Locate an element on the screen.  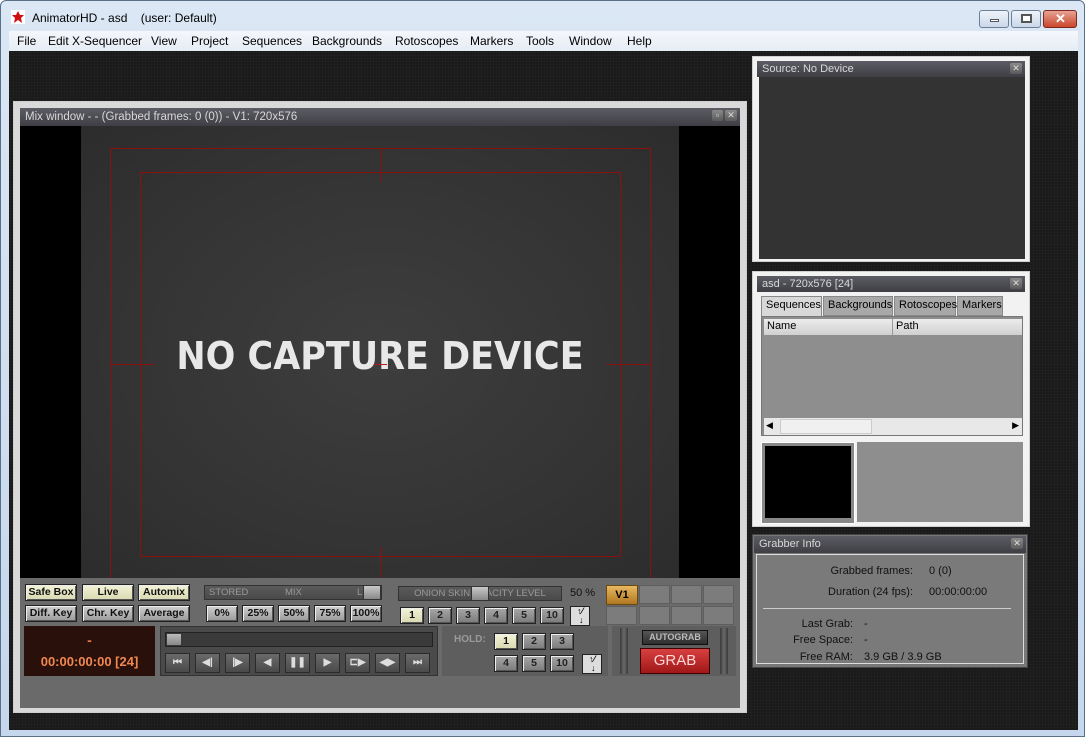
ping-pong-button: ◀▶ is located at coordinates (387, 663).